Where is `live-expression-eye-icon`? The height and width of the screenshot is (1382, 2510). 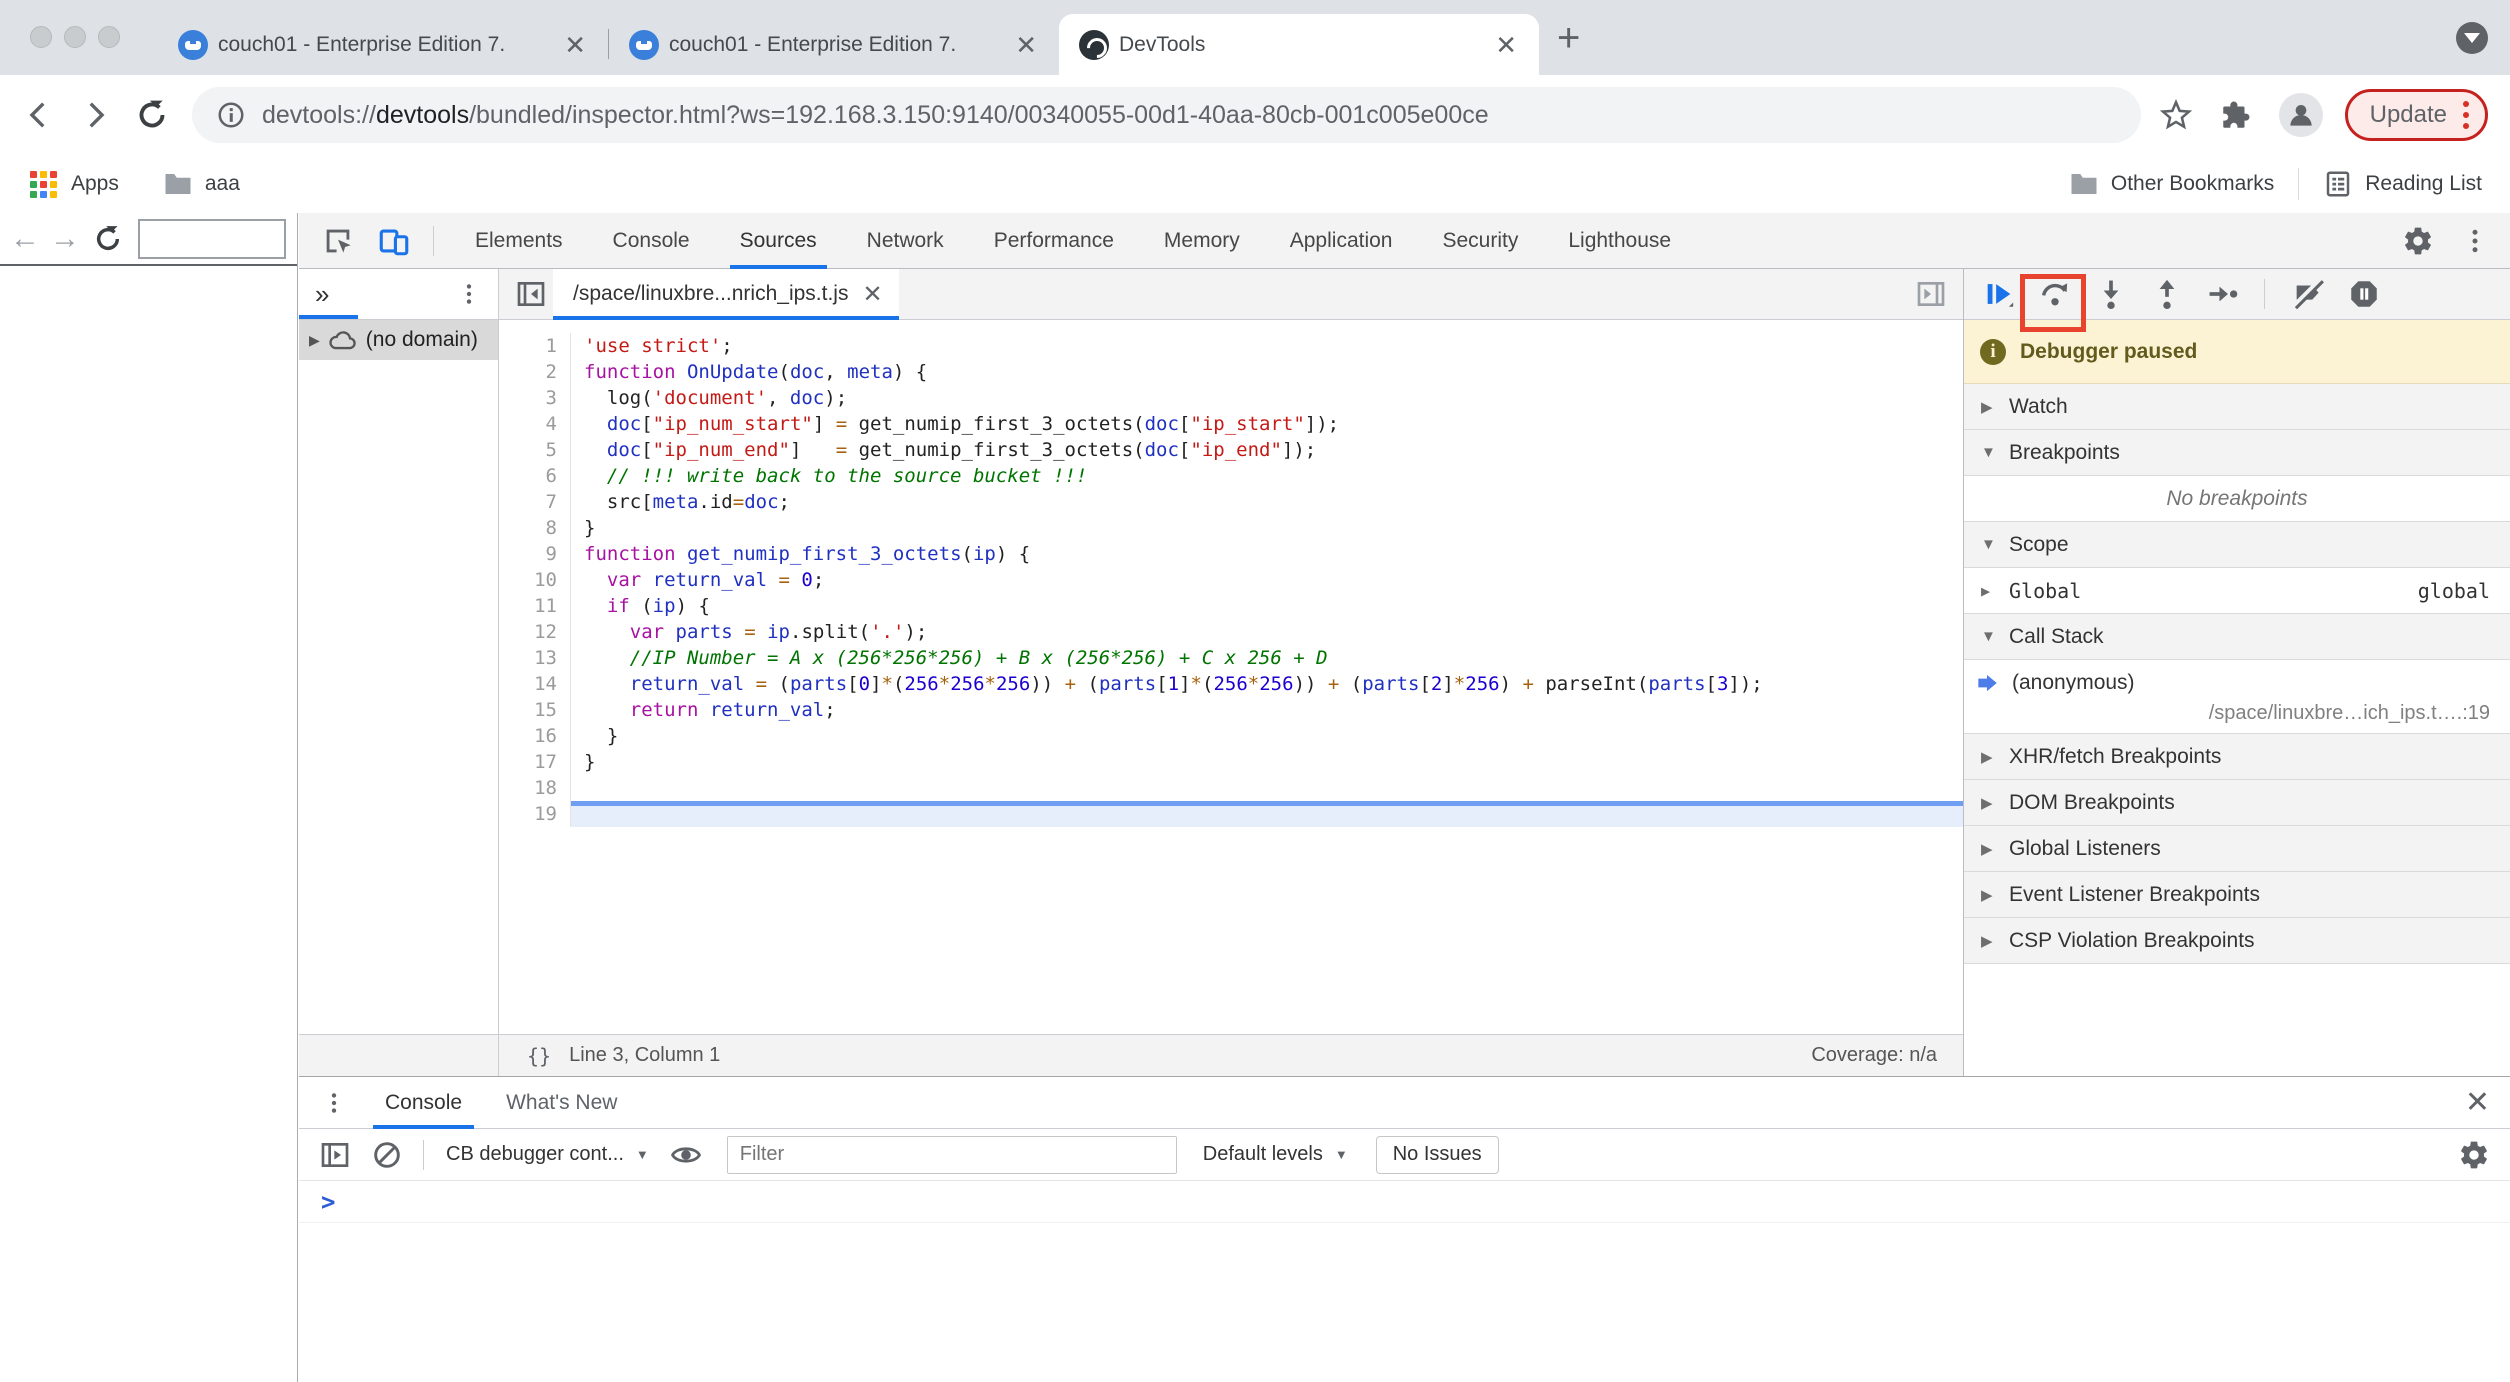
live-expression-eye-icon is located at coordinates (686, 1155).